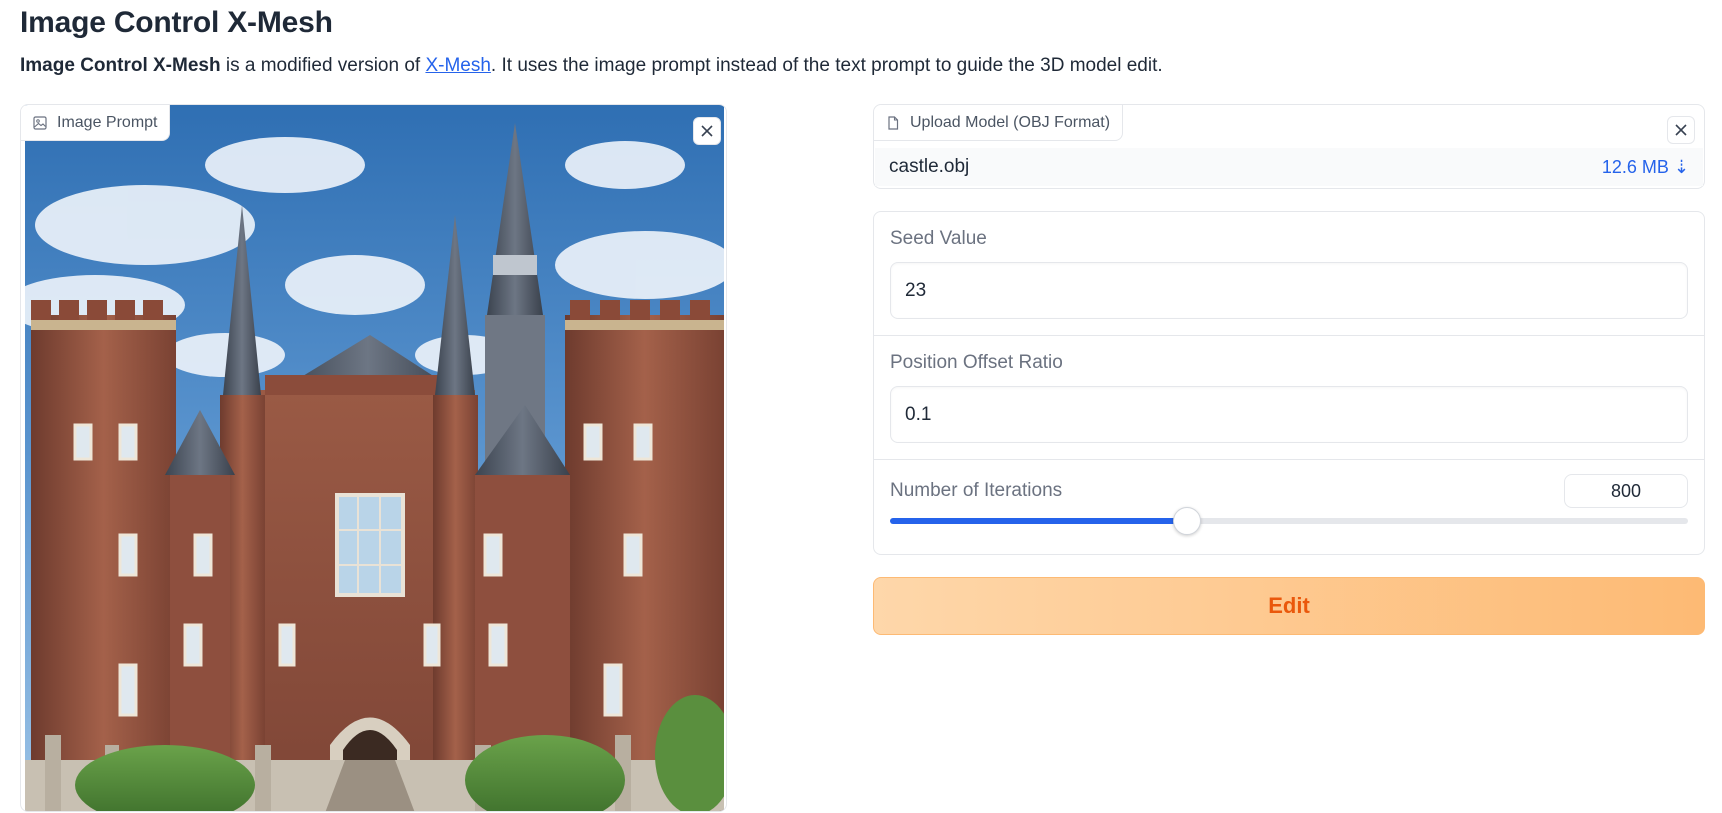 This screenshot has width=1722, height=813. What do you see at coordinates (1186, 521) in the screenshot?
I see `iterations-slider-thumb` at bounding box center [1186, 521].